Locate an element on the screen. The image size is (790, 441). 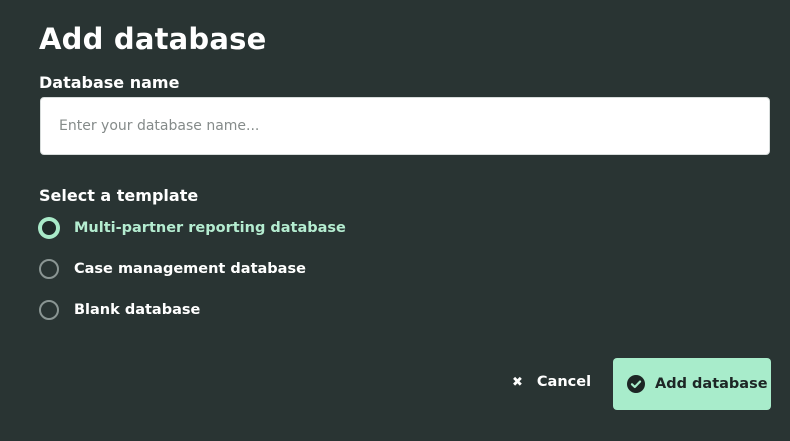
template-option-label: Multi-partner reporting database is located at coordinates (210, 228).